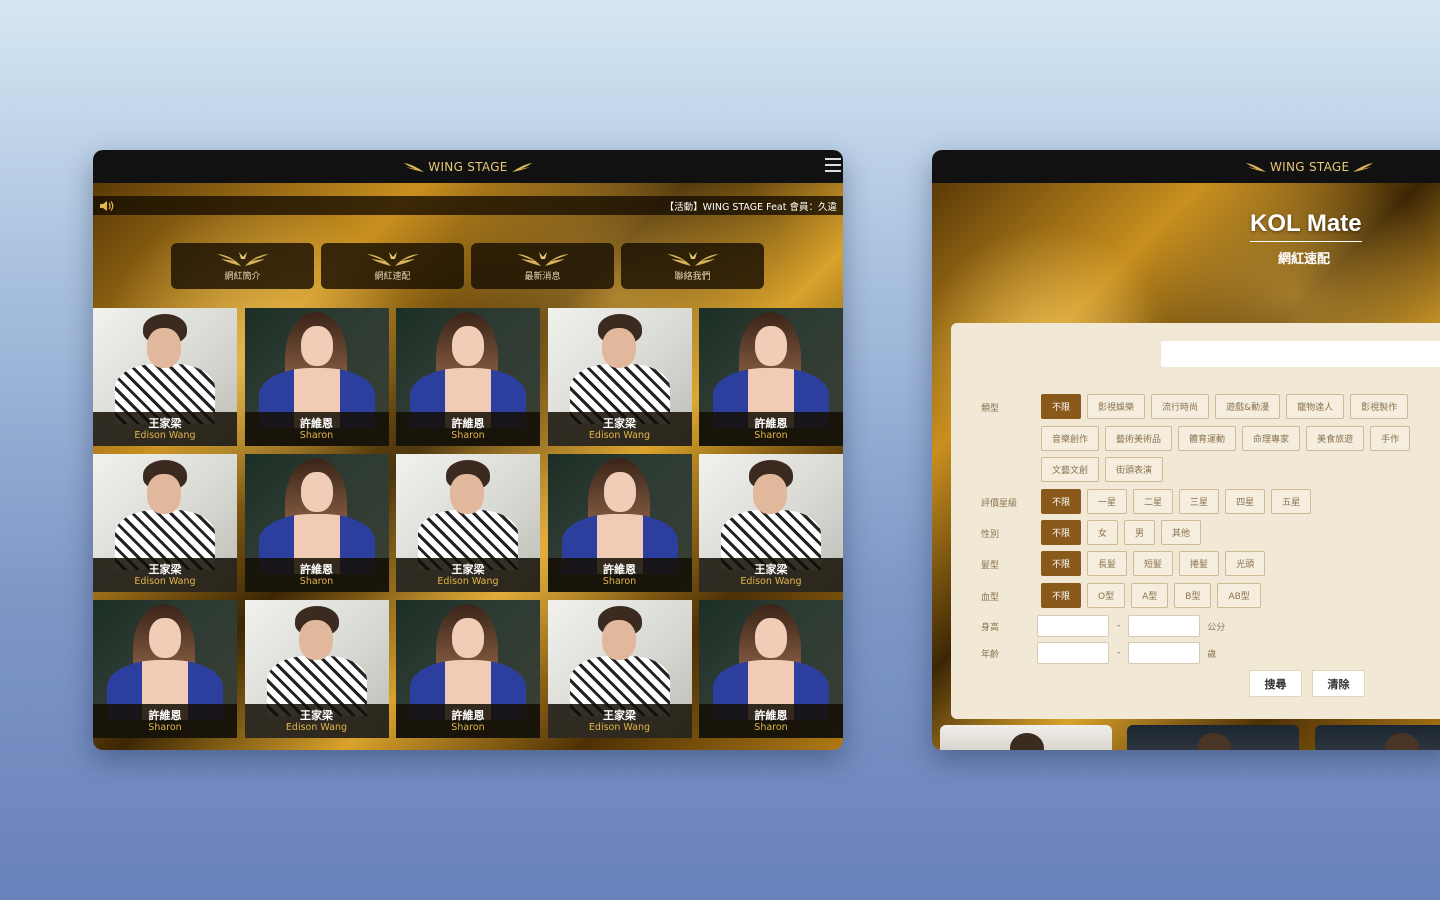 Image resolution: width=1440 pixels, height=900 pixels. Describe the element at coordinates (1070, 438) in the screenshot. I see `filter-option: 音樂創作` at that location.